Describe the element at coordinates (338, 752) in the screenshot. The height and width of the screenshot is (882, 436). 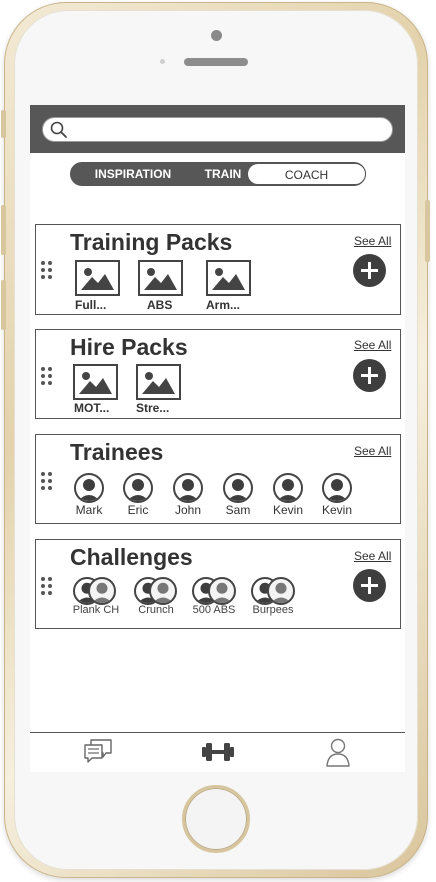
I see `profile-icon` at that location.